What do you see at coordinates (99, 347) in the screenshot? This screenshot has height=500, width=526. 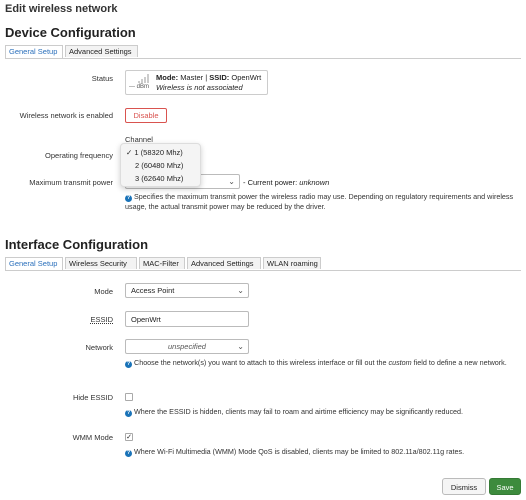 I see `network-label: Network` at bounding box center [99, 347].